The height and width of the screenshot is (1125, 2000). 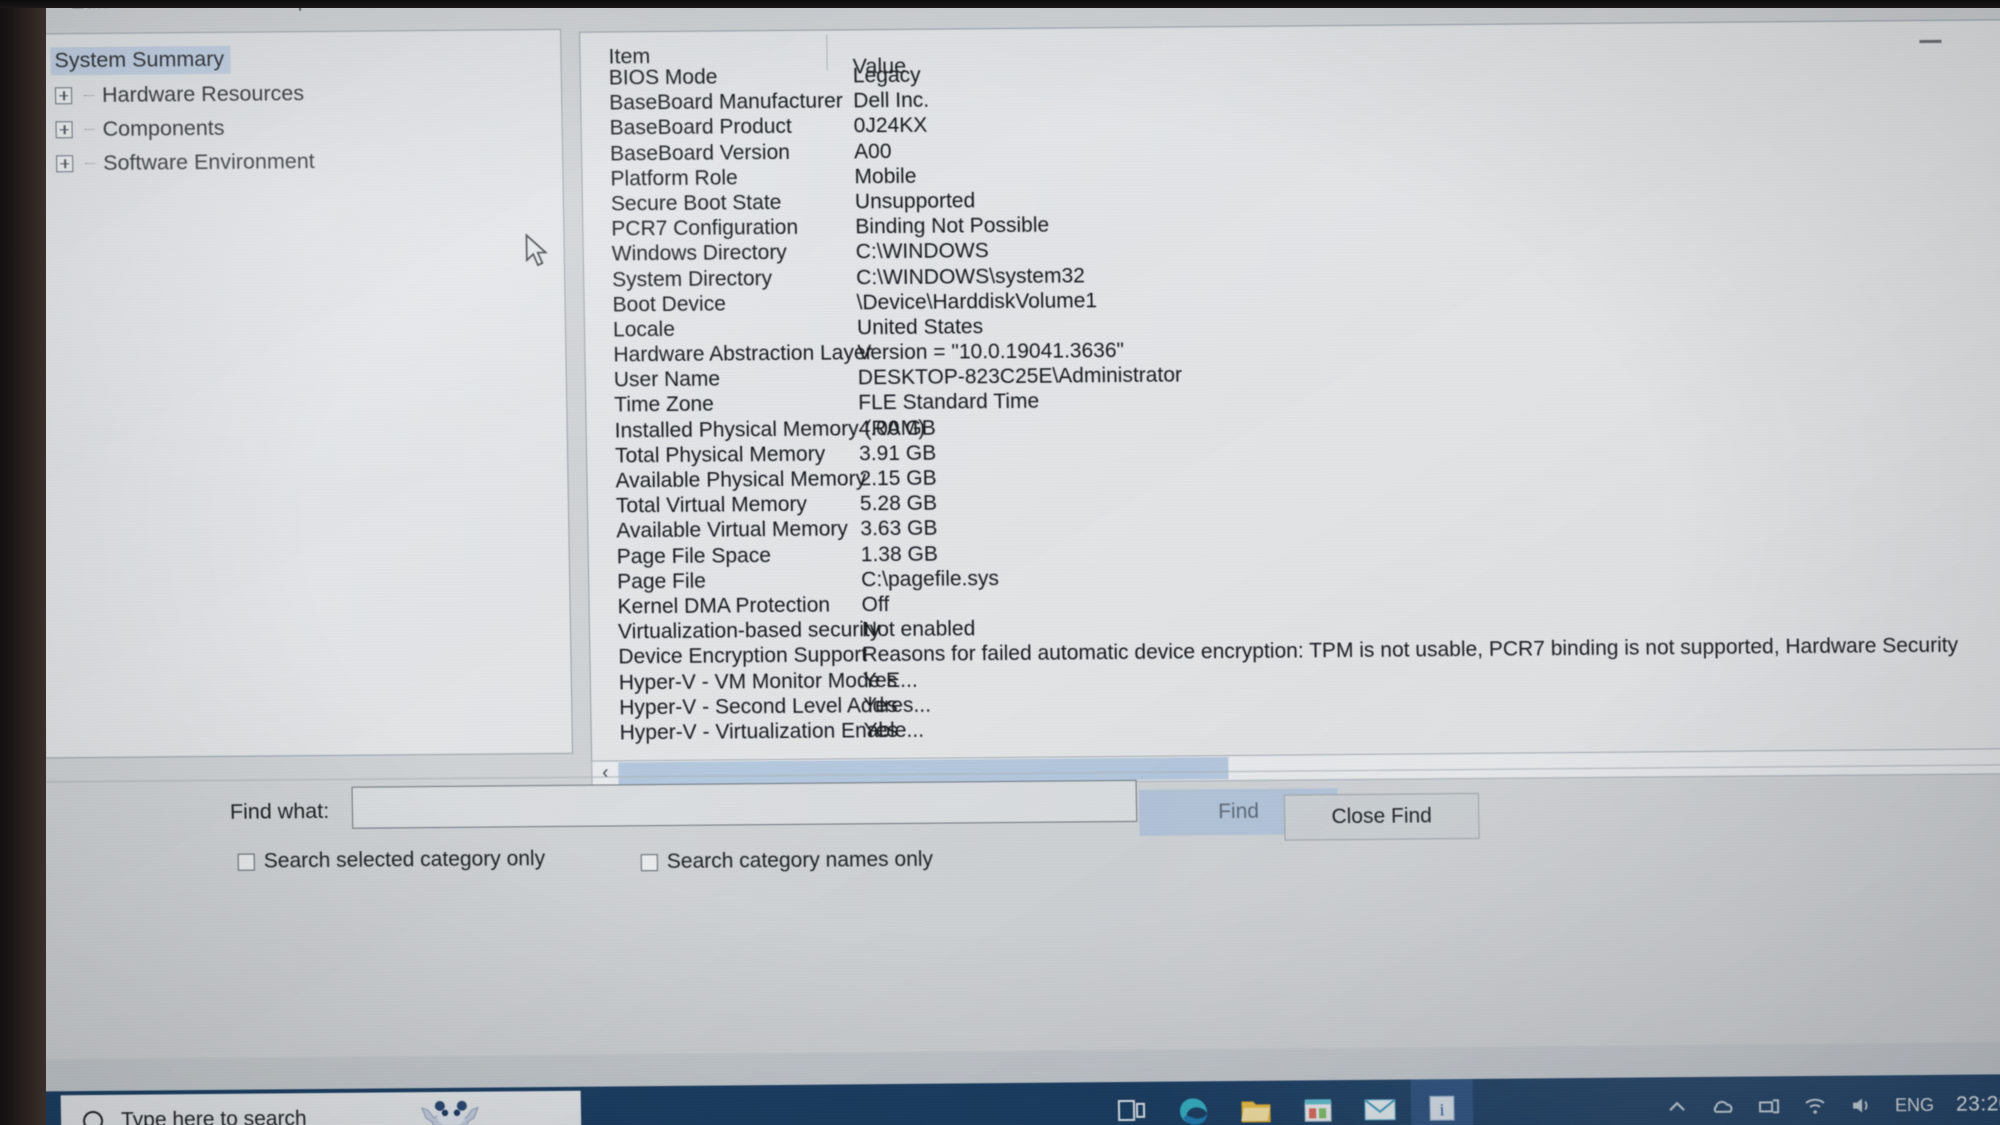 What do you see at coordinates (662, 581) in the screenshot?
I see `row-item: Page File` at bounding box center [662, 581].